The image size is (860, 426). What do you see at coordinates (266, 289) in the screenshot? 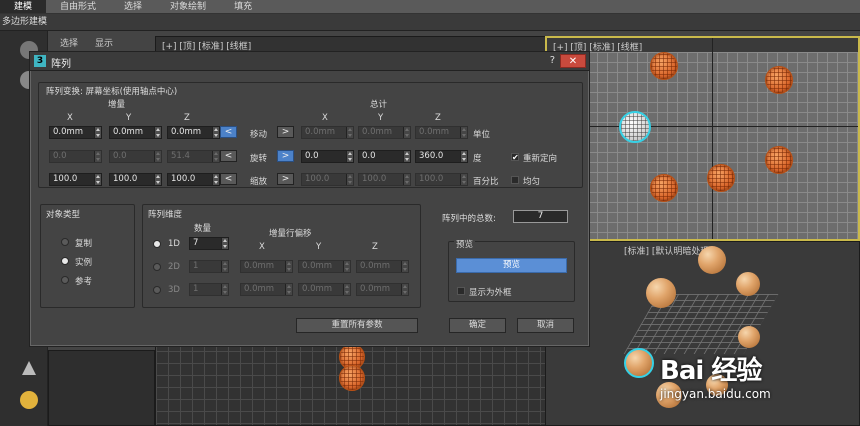
I see `offset-3d-x-spinner: 0.0mm` at bounding box center [266, 289].